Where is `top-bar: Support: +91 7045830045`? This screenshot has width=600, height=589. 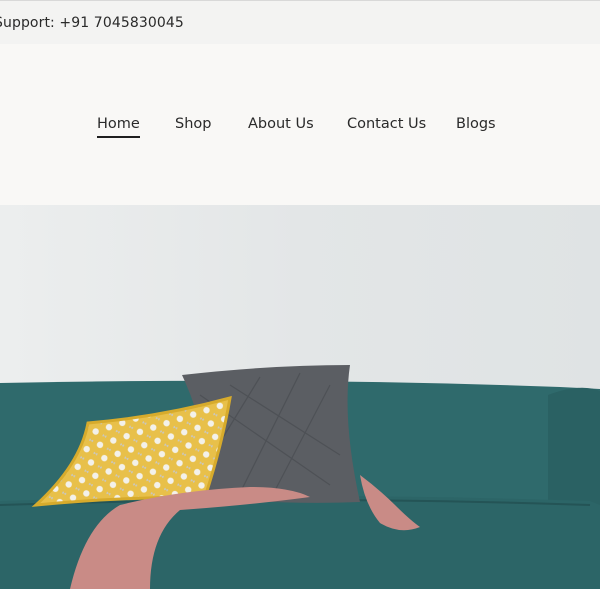
top-bar: Support: +91 7045830045 is located at coordinates (300, 22).